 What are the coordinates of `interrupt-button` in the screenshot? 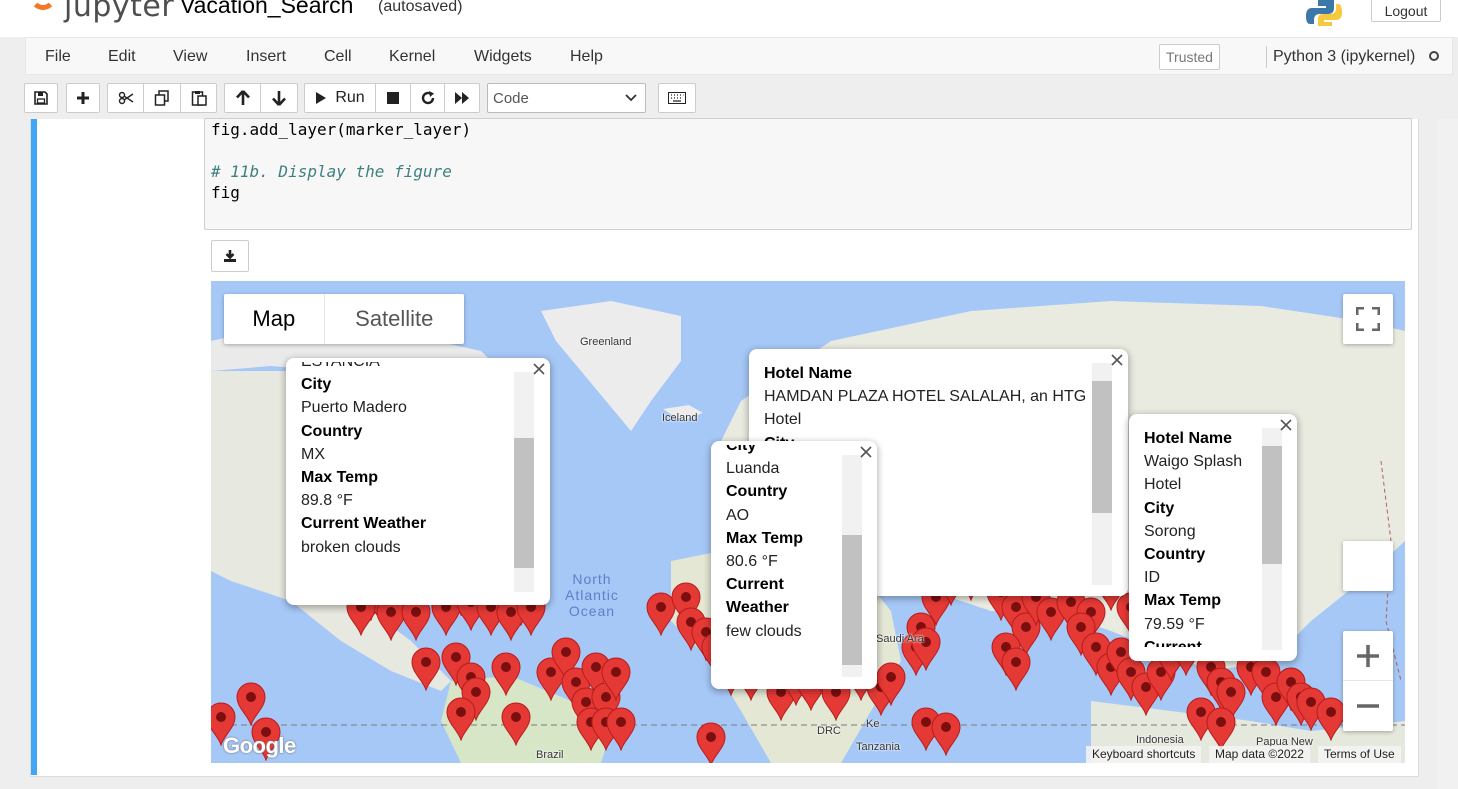 It's located at (393, 98).